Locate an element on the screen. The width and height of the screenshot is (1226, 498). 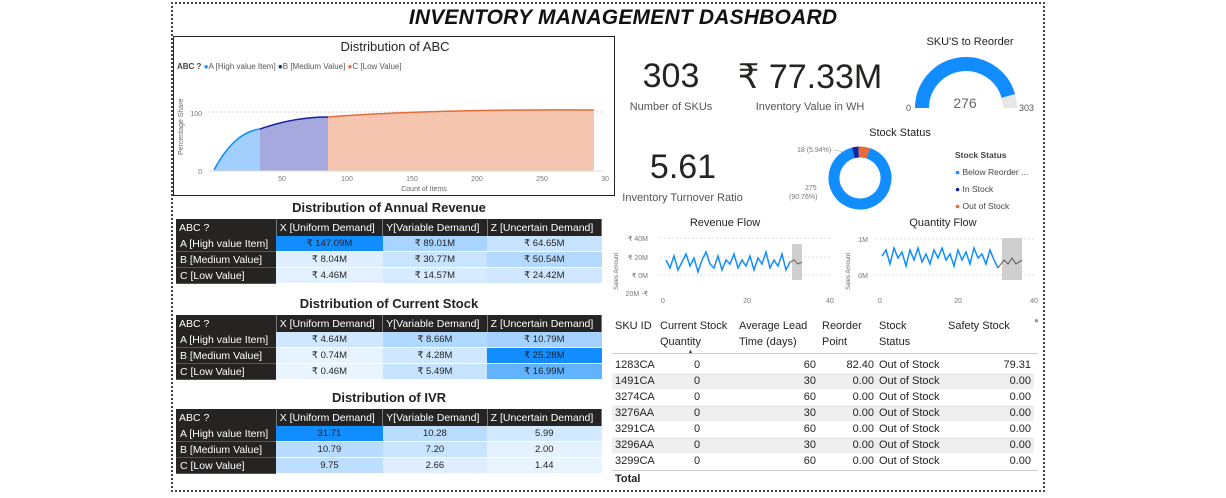
quantity-flow-title: Quantity Flow is located at coordinates (943, 223).